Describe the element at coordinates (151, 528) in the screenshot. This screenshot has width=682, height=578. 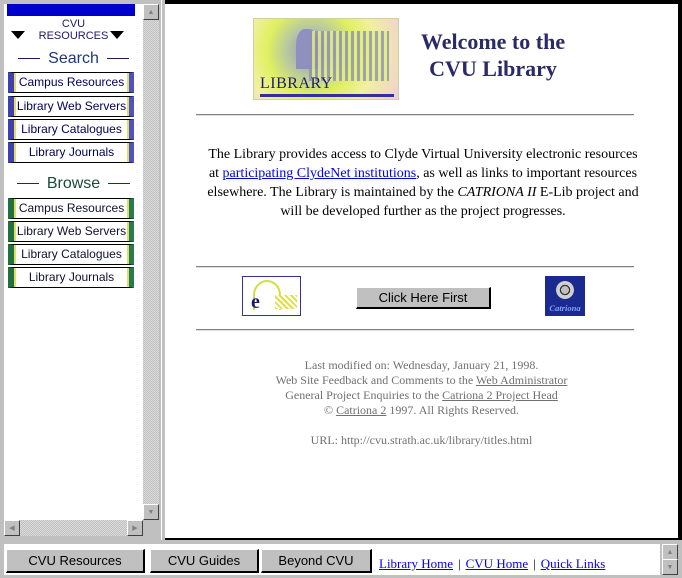
I see `scrollbar-corner` at that location.